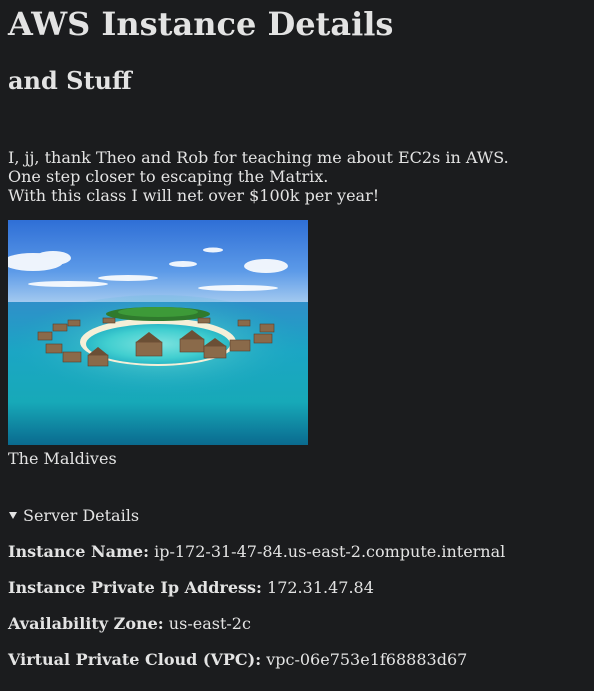 The image size is (594, 691). I want to click on server-details-summary-label: Server Details, so click(81, 515).